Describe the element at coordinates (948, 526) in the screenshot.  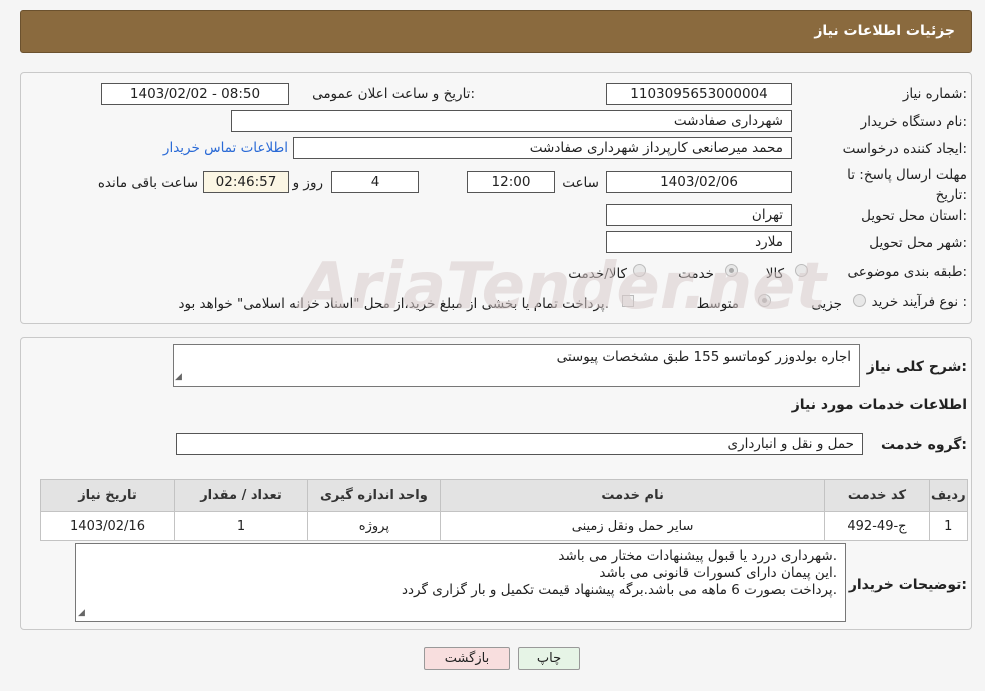
I see `cell-row-number: 1` at that location.